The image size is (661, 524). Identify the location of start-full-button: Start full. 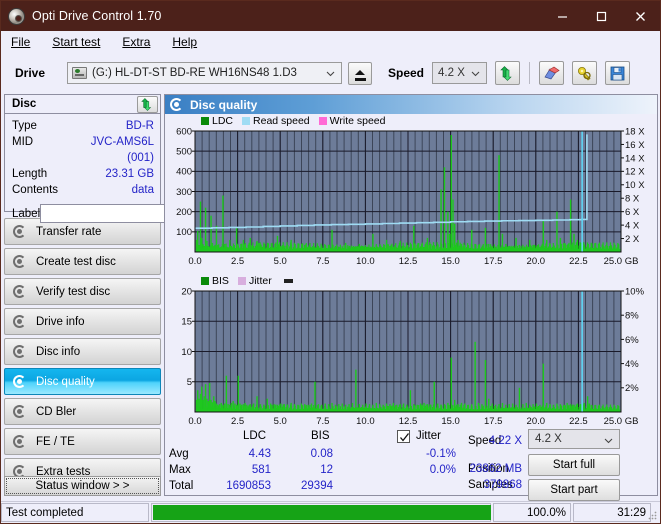
(574, 465).